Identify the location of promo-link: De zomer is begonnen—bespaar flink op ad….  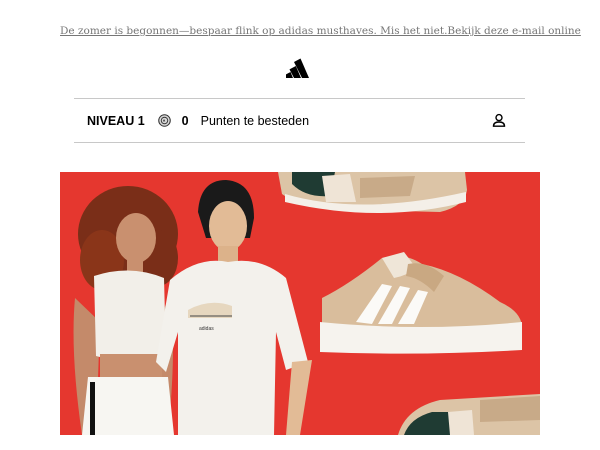
(253, 31).